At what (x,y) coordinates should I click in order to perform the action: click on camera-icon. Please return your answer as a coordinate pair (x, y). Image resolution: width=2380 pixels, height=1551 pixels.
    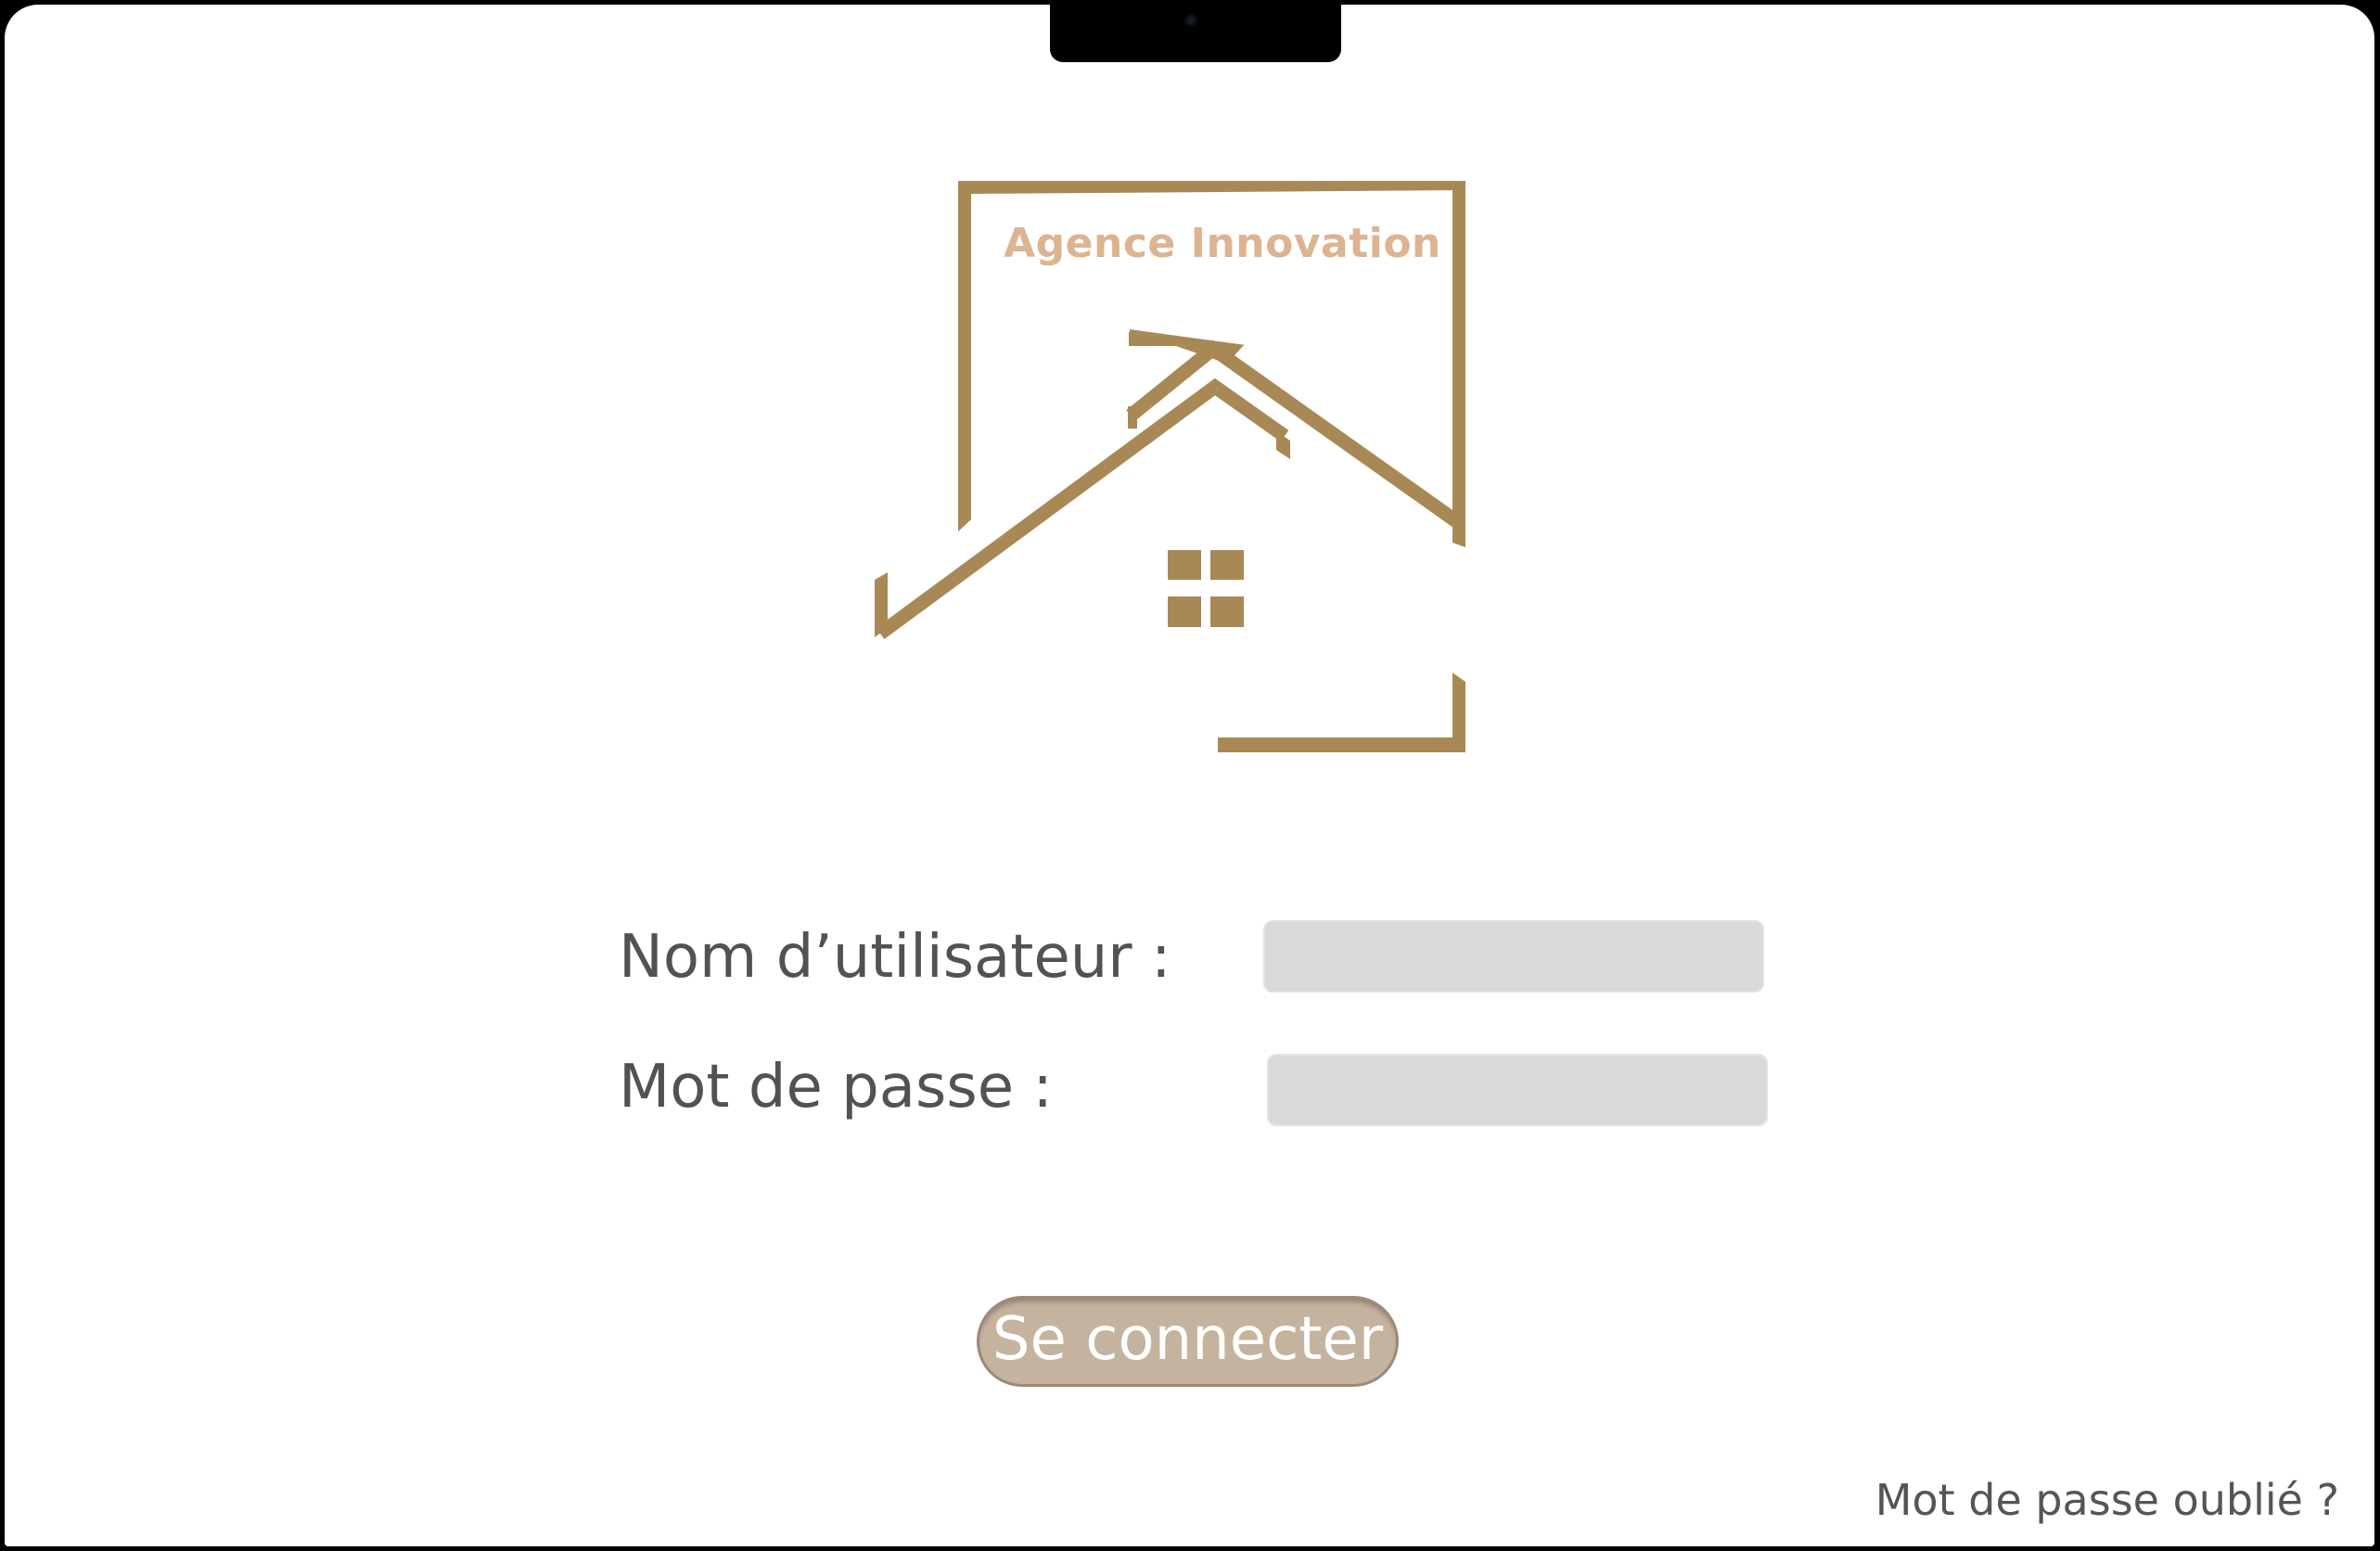
    Looking at the image, I should click on (1190, 20).